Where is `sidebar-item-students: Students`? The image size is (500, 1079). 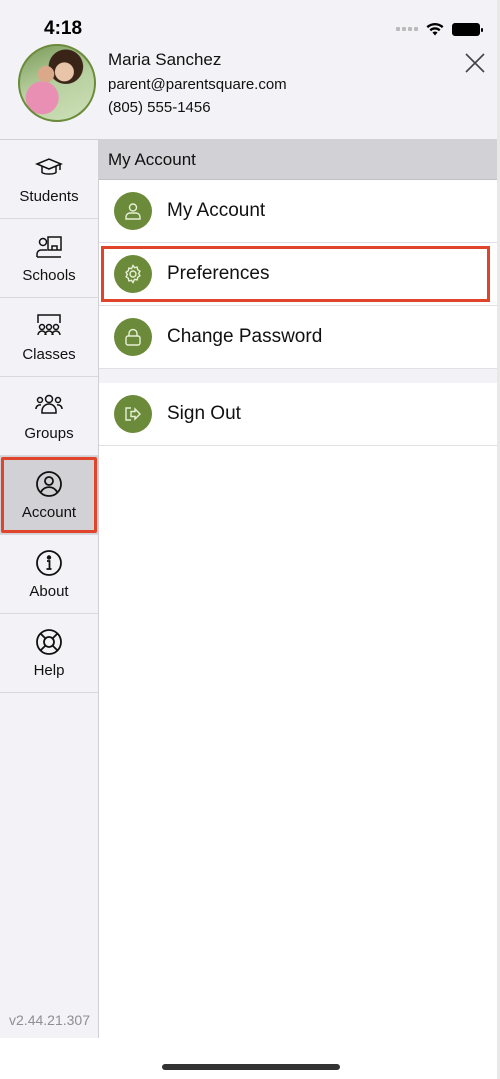 sidebar-item-students: Students is located at coordinates (49, 179).